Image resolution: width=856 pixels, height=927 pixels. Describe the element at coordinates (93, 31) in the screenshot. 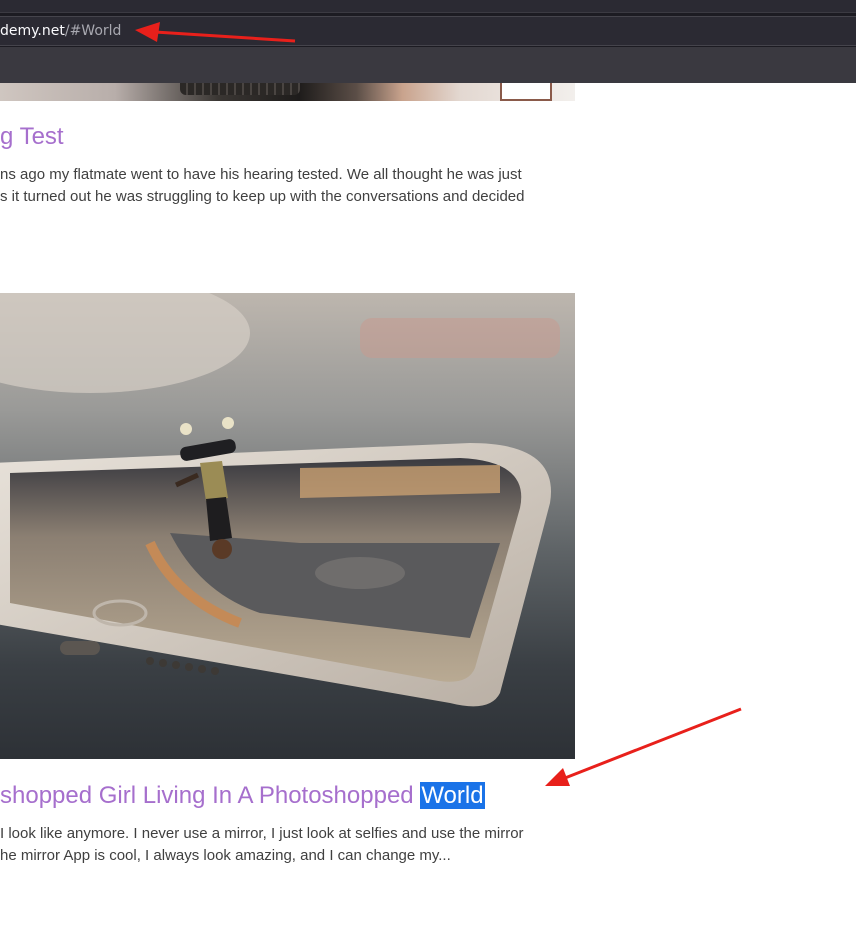

I see `url-hash: /#World` at that location.